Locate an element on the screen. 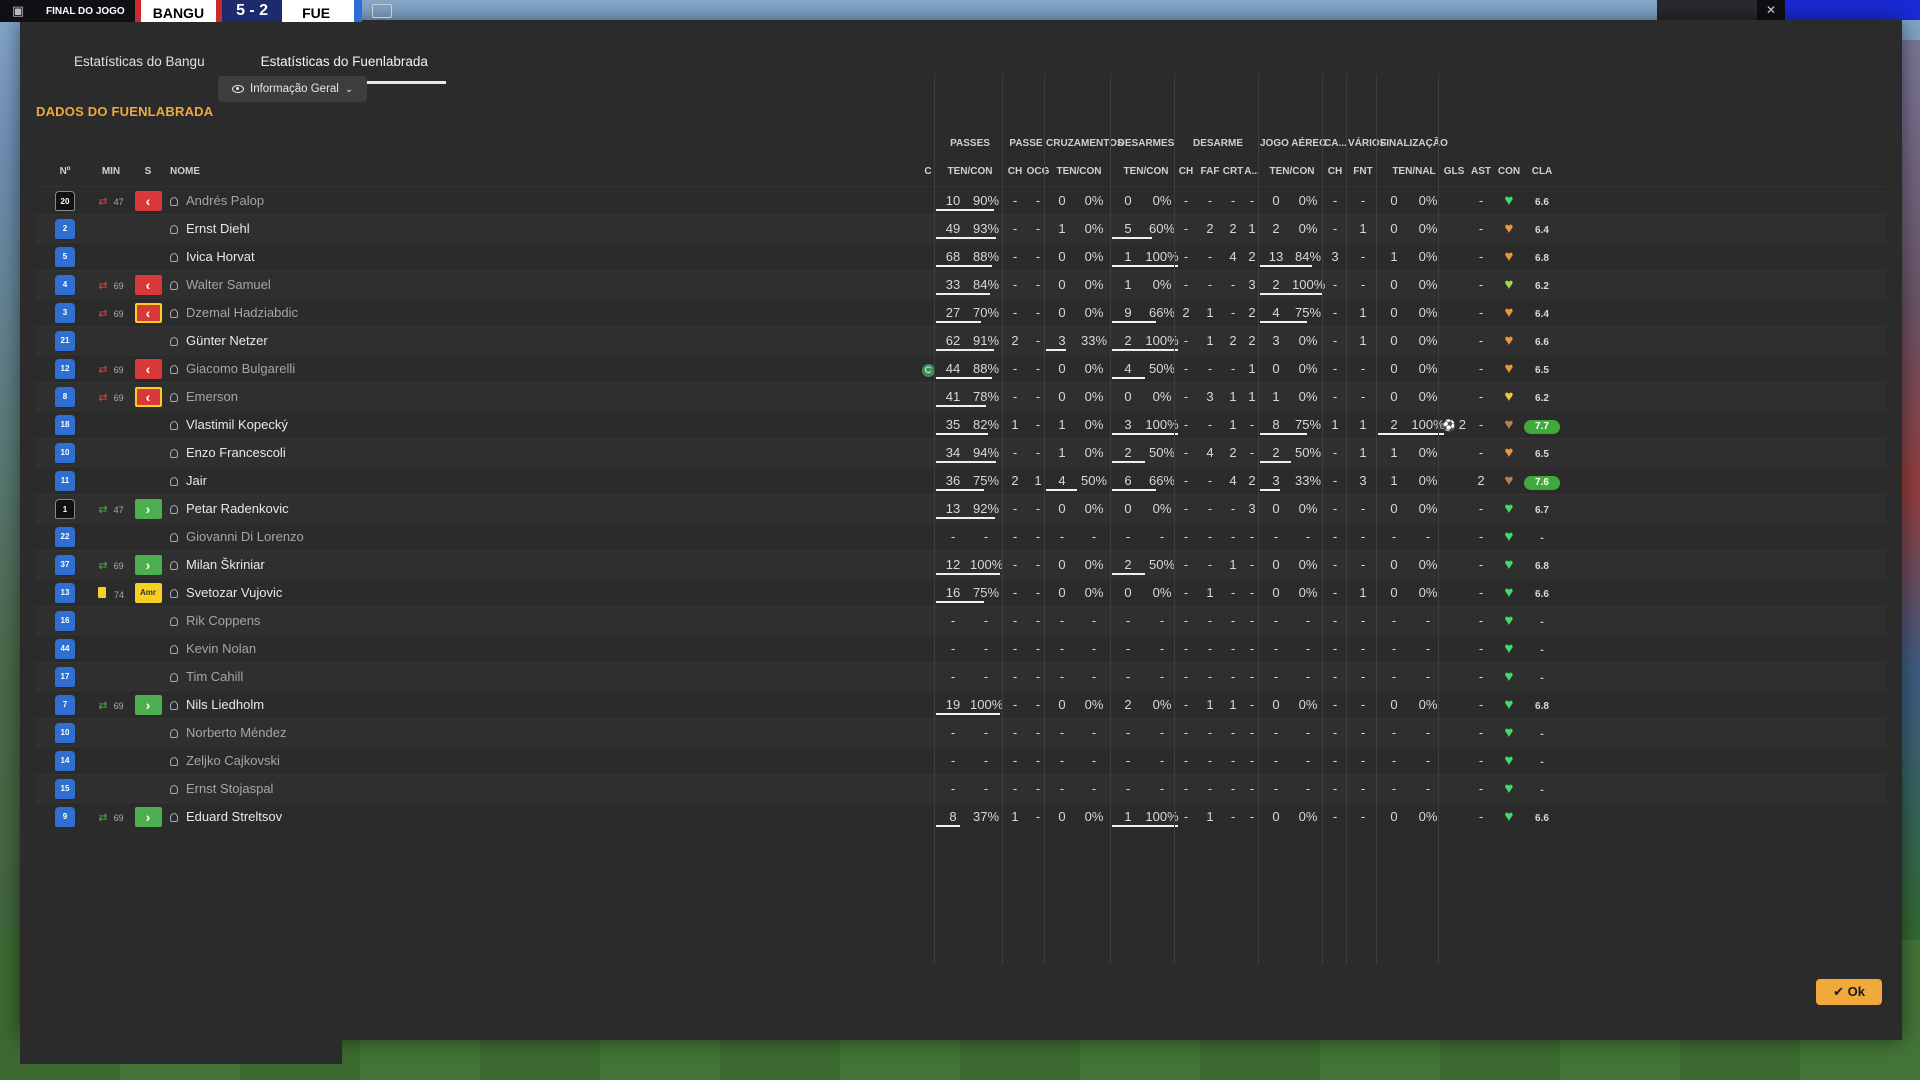  player-name: Emerson is located at coordinates (420, 397).